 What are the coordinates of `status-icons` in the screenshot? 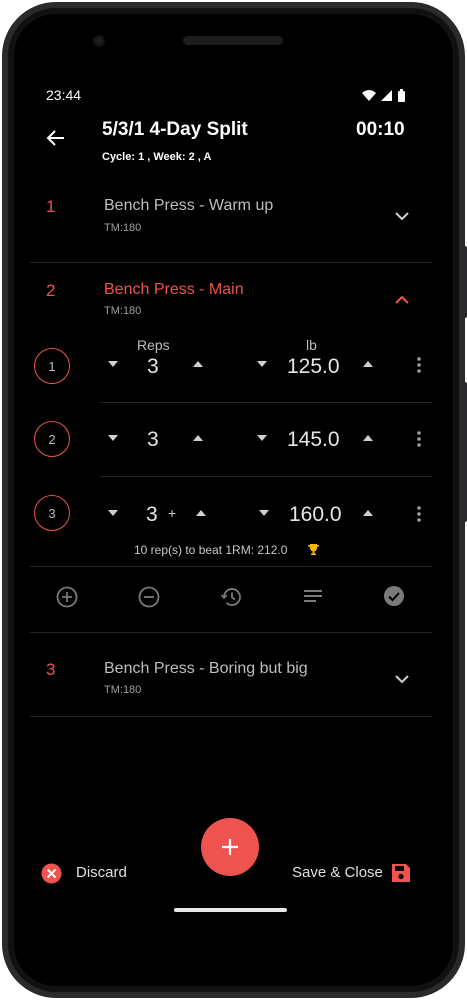 It's located at (385, 95).